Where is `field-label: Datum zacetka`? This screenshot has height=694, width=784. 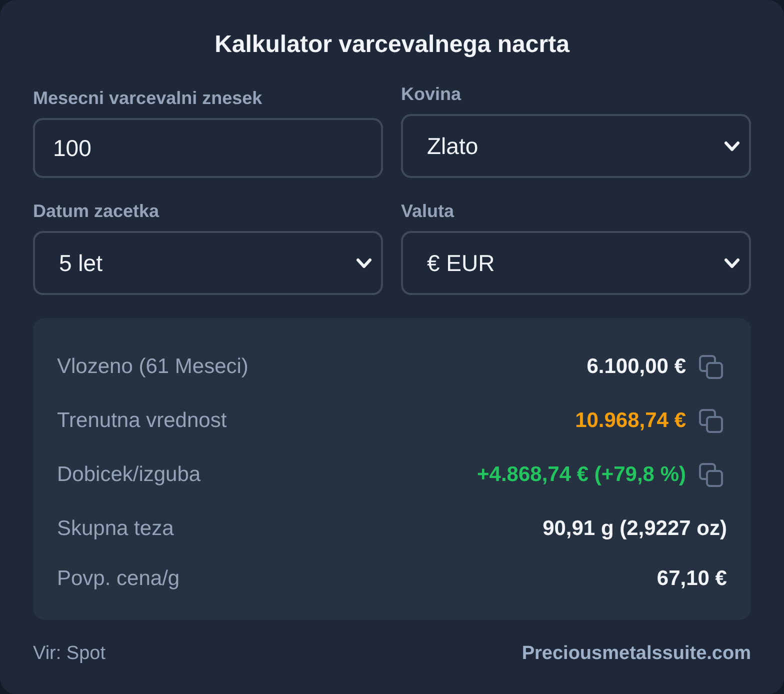 field-label: Datum zacetka is located at coordinates (96, 211).